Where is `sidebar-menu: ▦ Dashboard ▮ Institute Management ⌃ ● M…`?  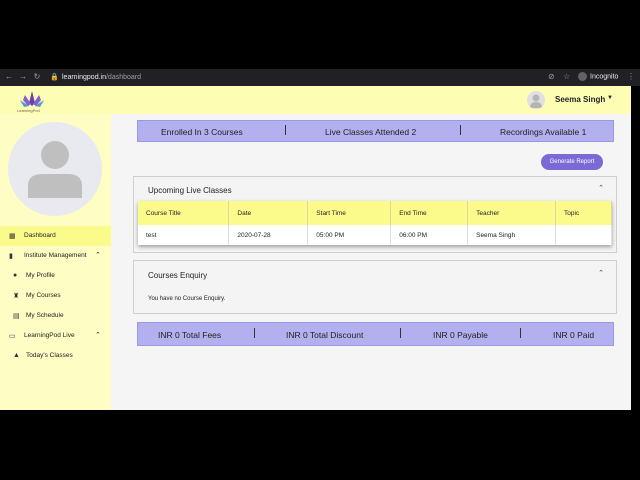 sidebar-menu: ▦ Dashboard ▮ Institute Management ⌃ ● M… is located at coordinates (55, 296).